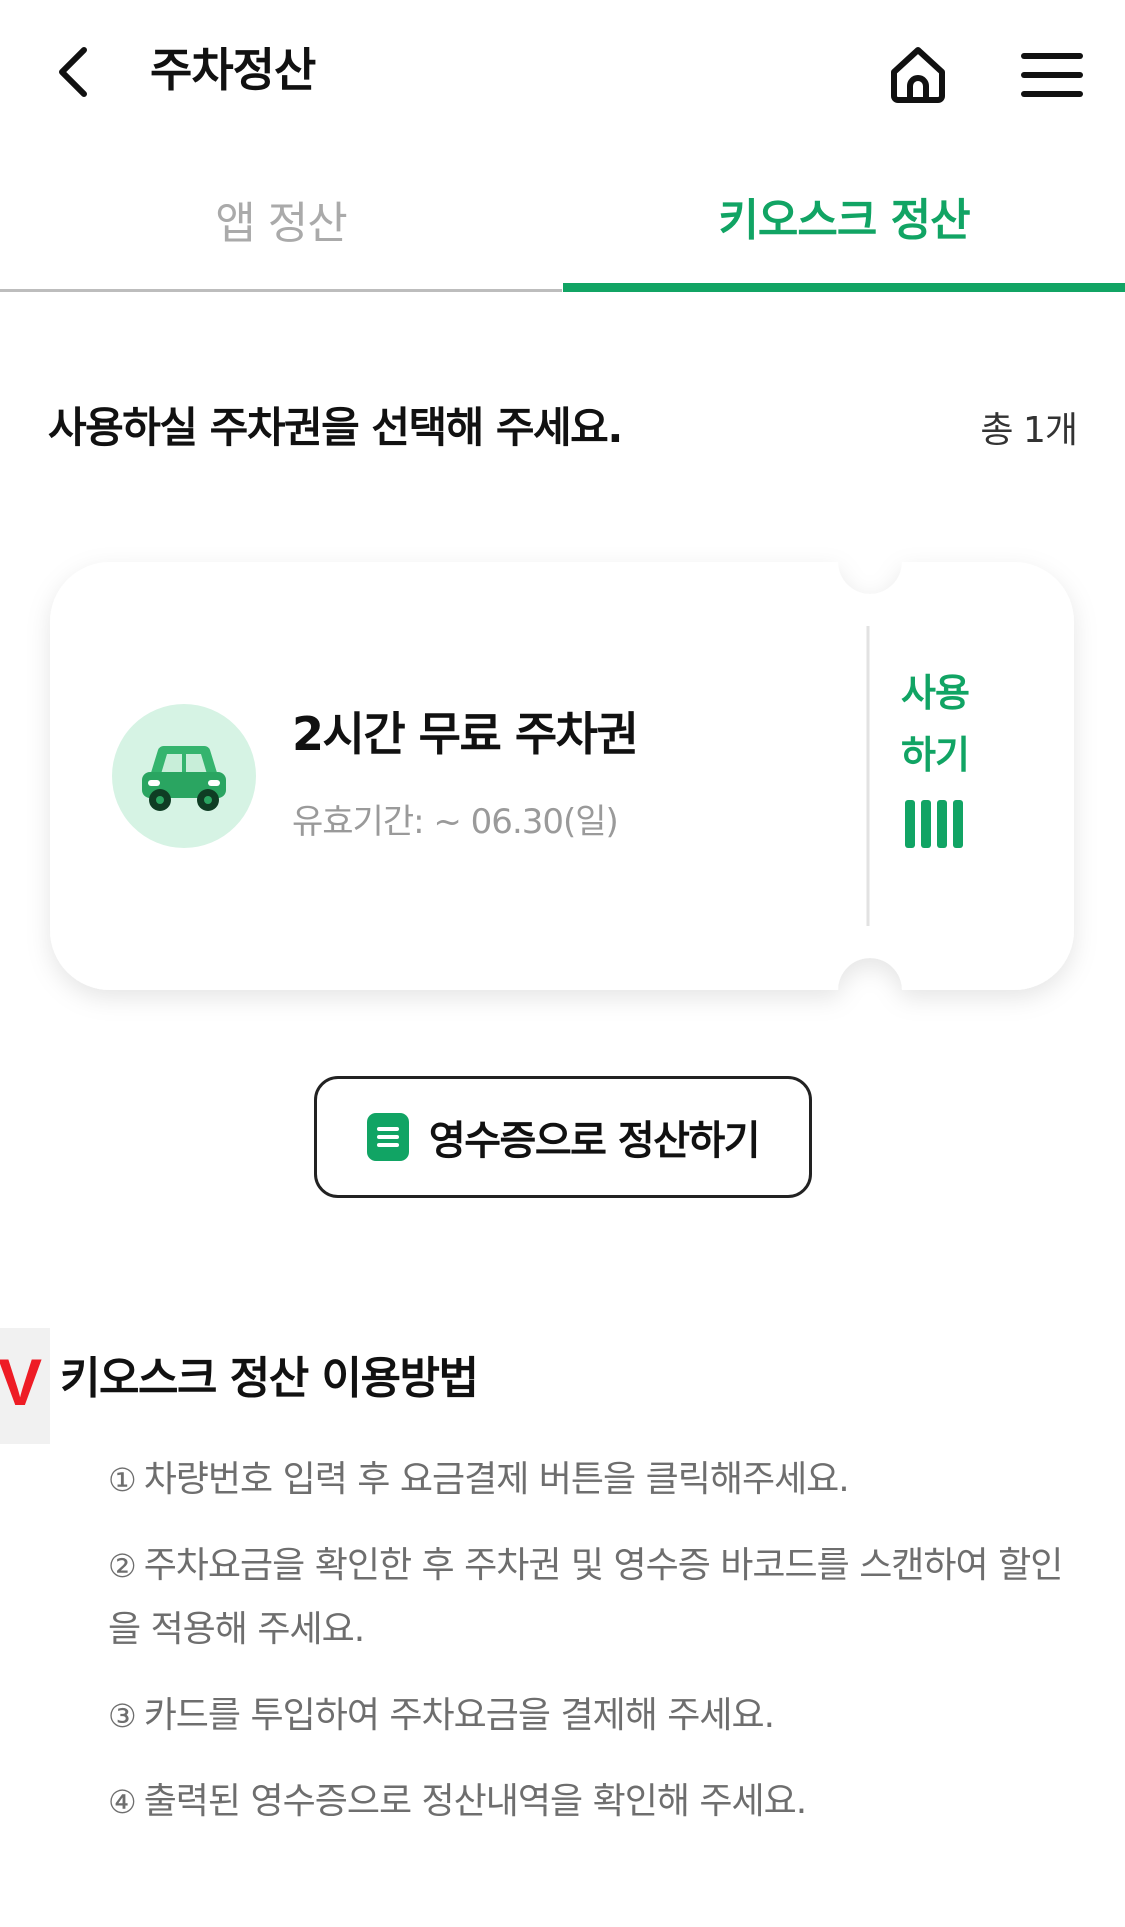  What do you see at coordinates (465, 734) in the screenshot?
I see `ticket-name: 2시간 무료 주차권` at bounding box center [465, 734].